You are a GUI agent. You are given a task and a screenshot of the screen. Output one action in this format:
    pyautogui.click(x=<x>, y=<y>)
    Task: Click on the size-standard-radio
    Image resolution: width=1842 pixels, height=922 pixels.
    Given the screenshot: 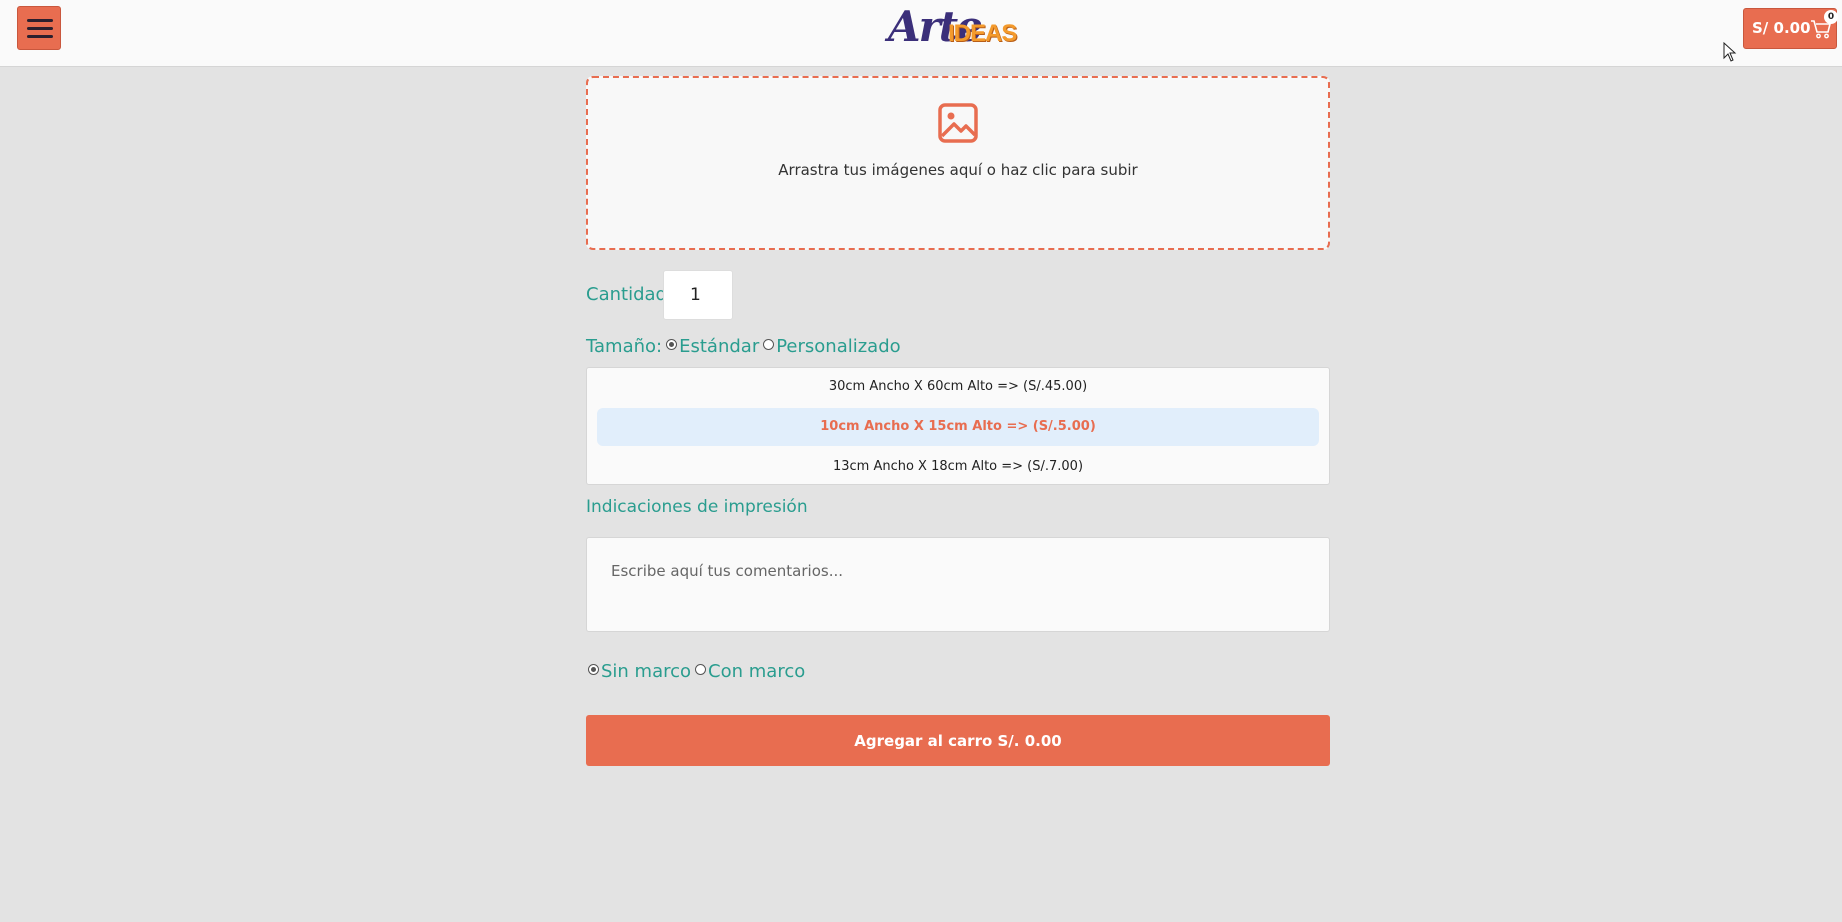 What is the action you would take?
    pyautogui.click(x=672, y=344)
    